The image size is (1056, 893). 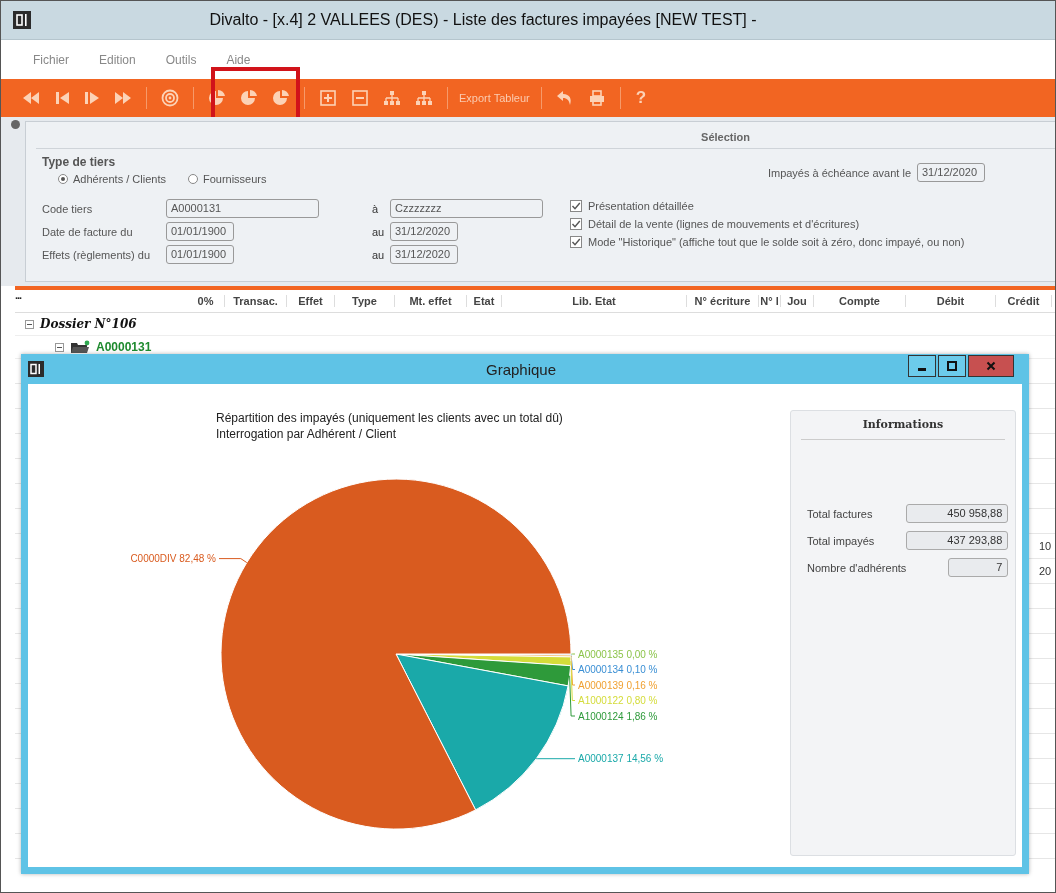 I want to click on field-label: Impayés à échéance avant le, so click(x=839, y=172).